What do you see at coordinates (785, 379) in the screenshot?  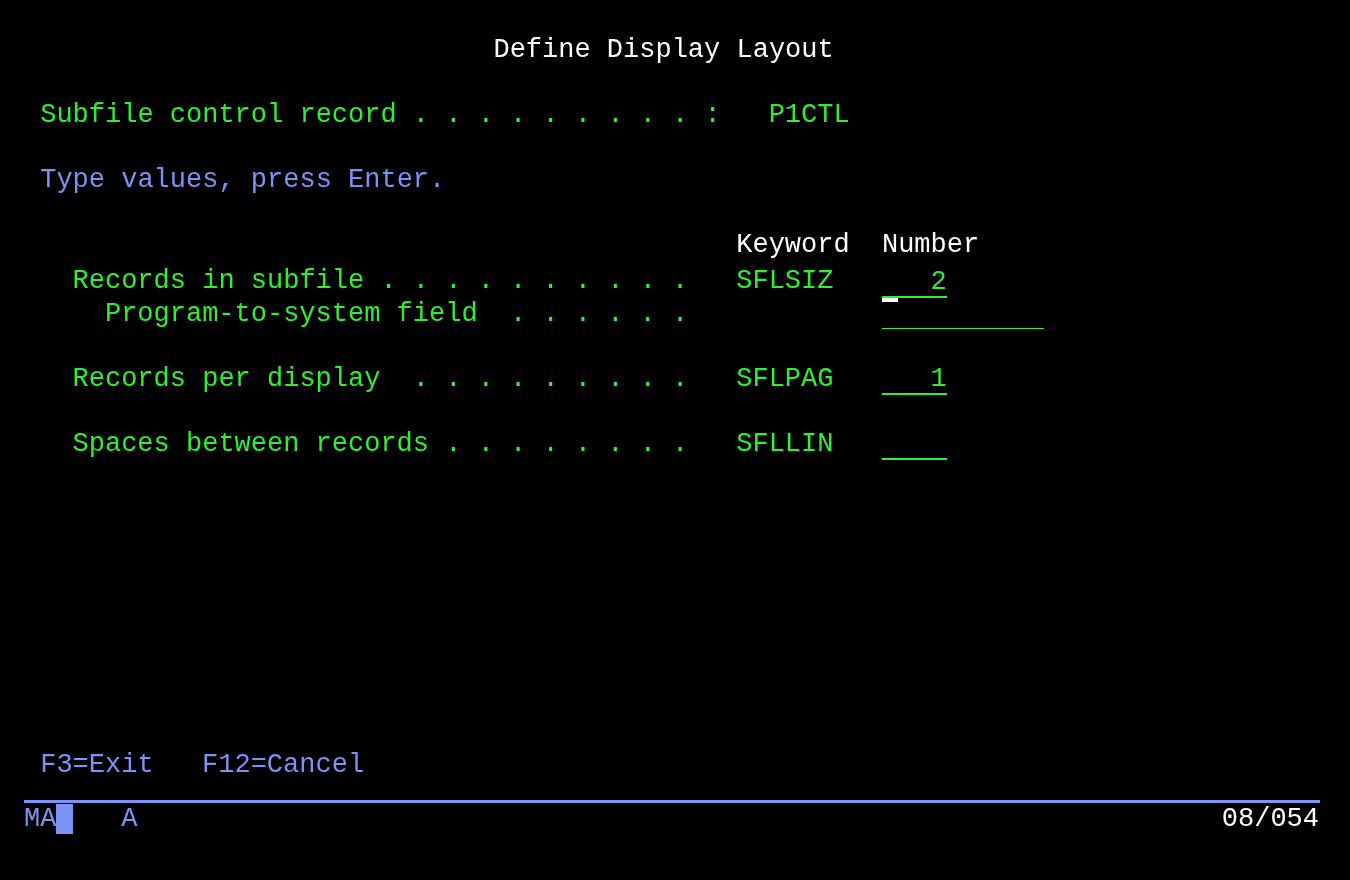 I see `keyword-text: SFLPAG` at bounding box center [785, 379].